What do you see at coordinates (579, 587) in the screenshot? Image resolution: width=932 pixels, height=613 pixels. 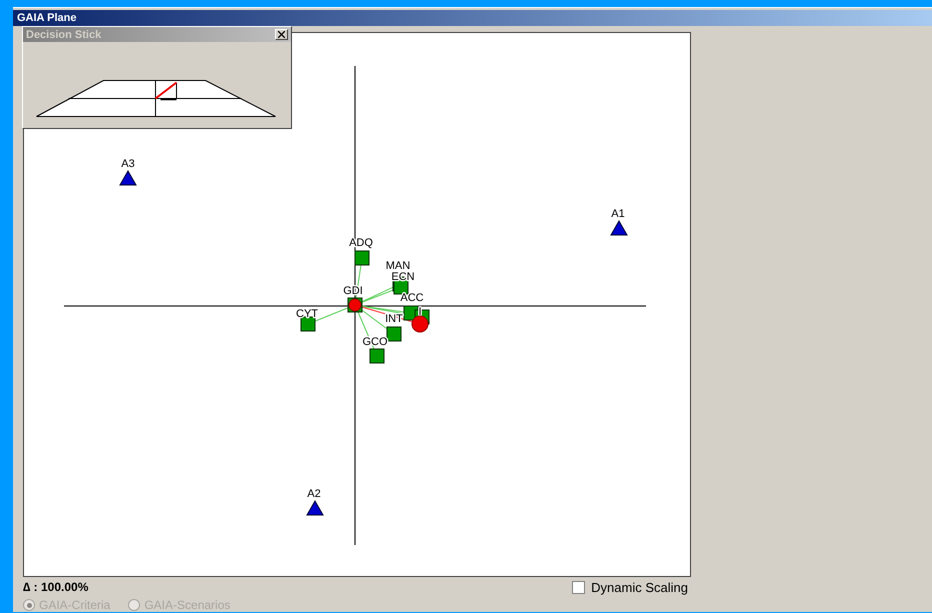 I see `checkbox-square` at bounding box center [579, 587].